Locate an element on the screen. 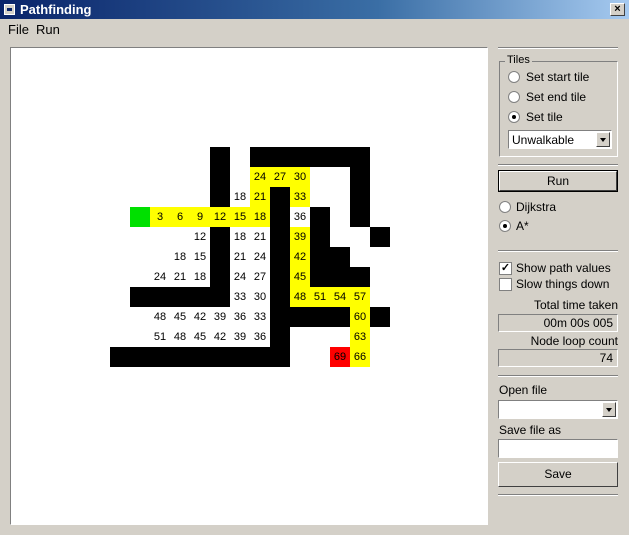  radio-set-start-tile is located at coordinates (514, 77).